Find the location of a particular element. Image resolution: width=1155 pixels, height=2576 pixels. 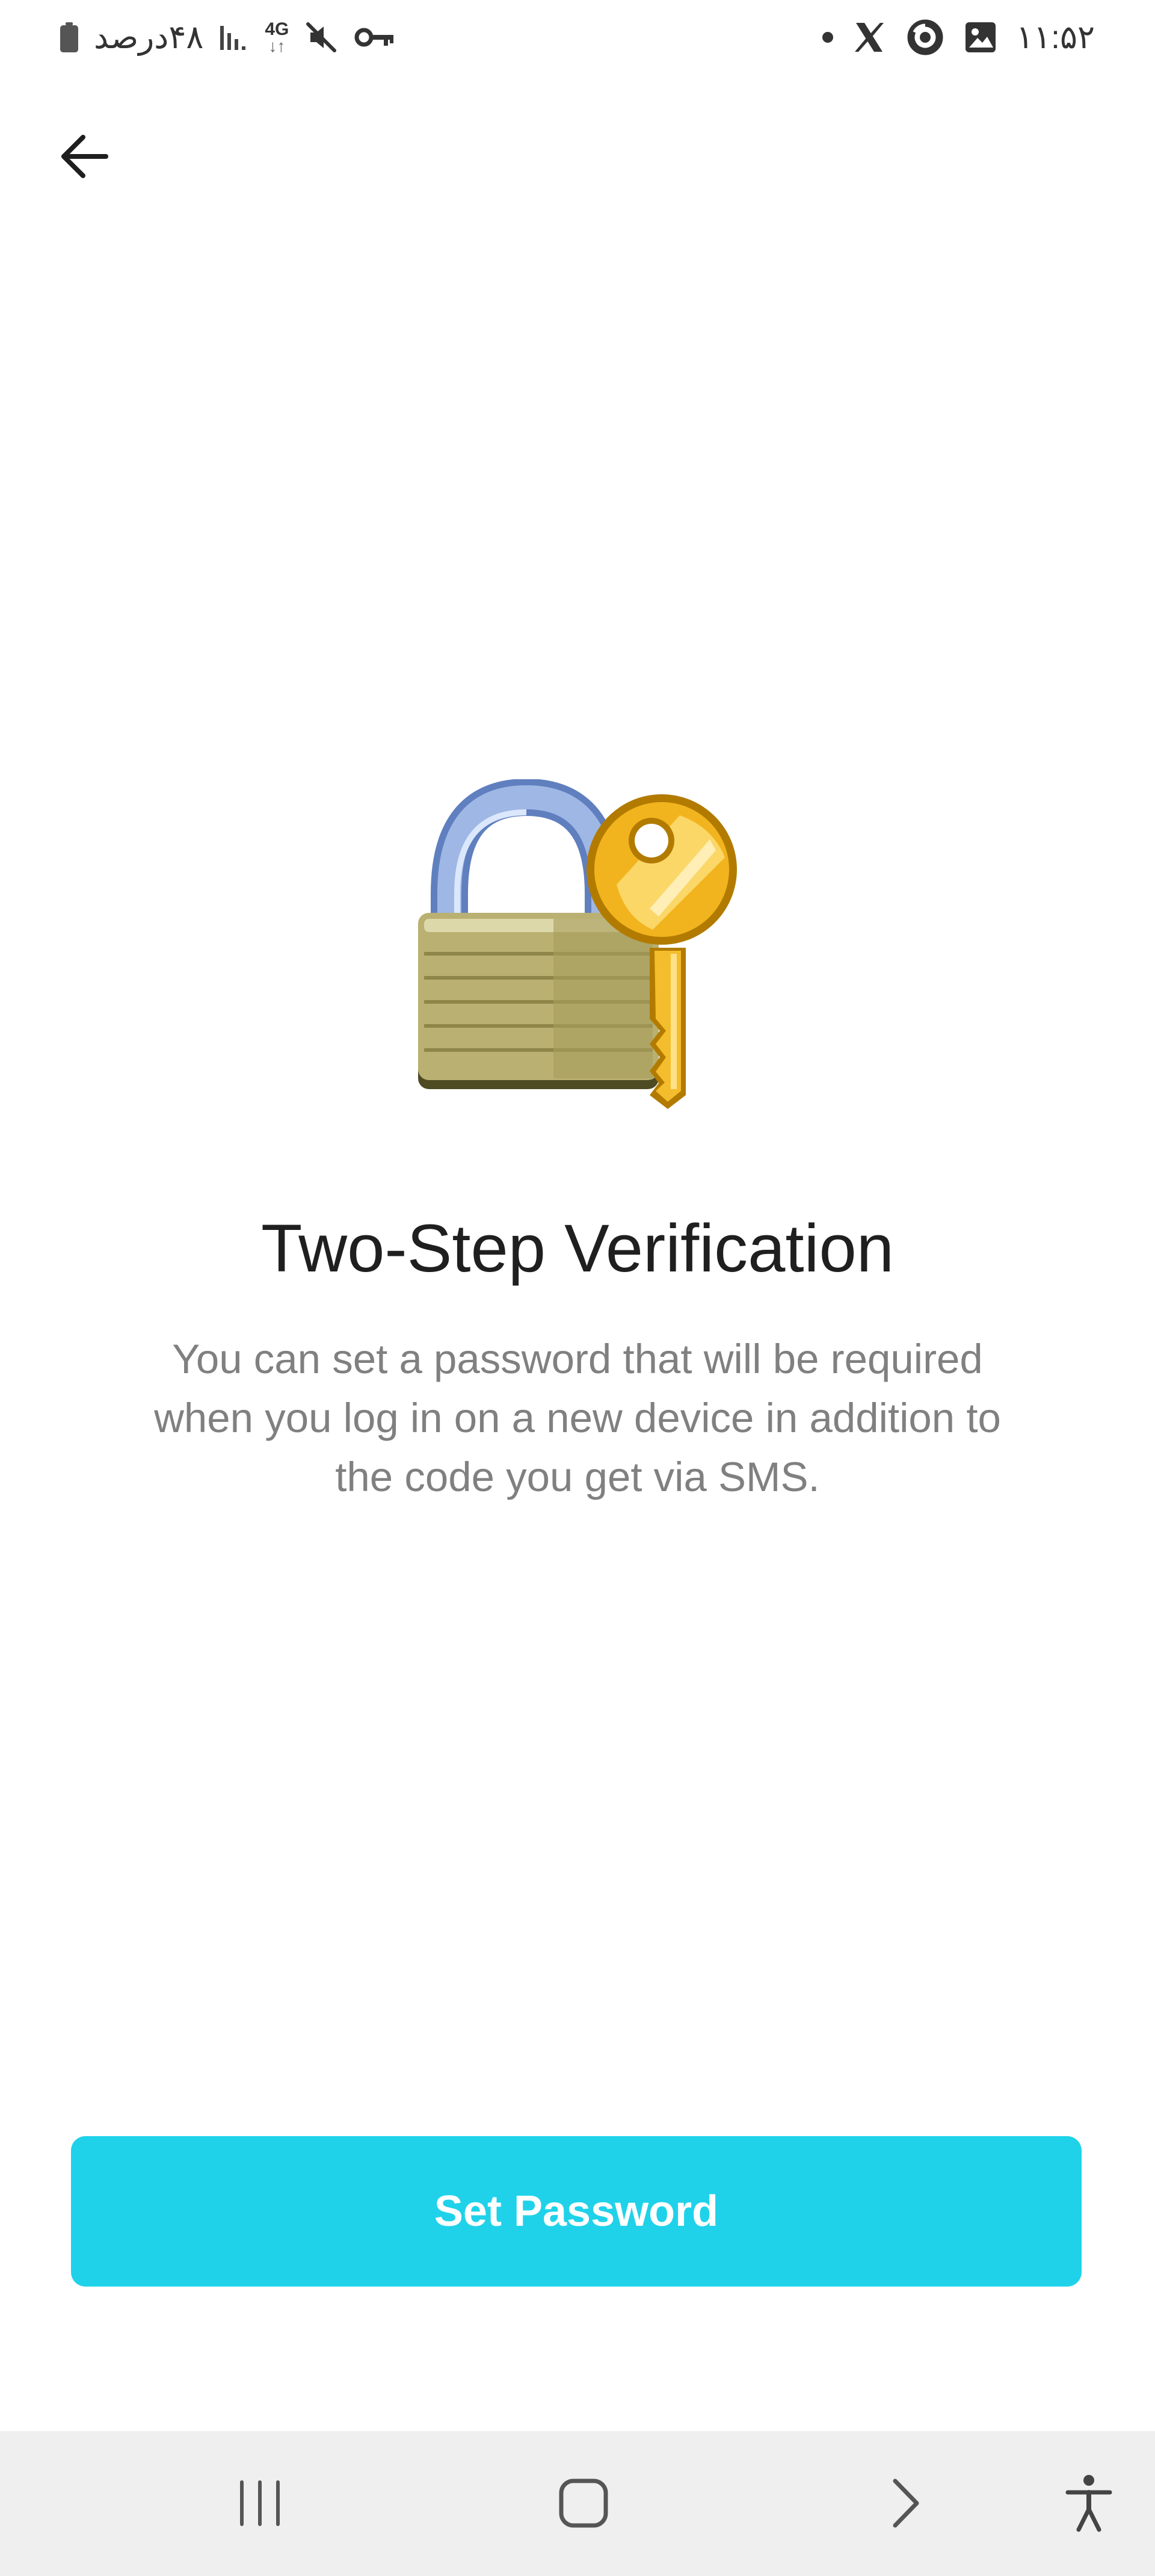

app-notification-icon is located at coordinates (925, 37).